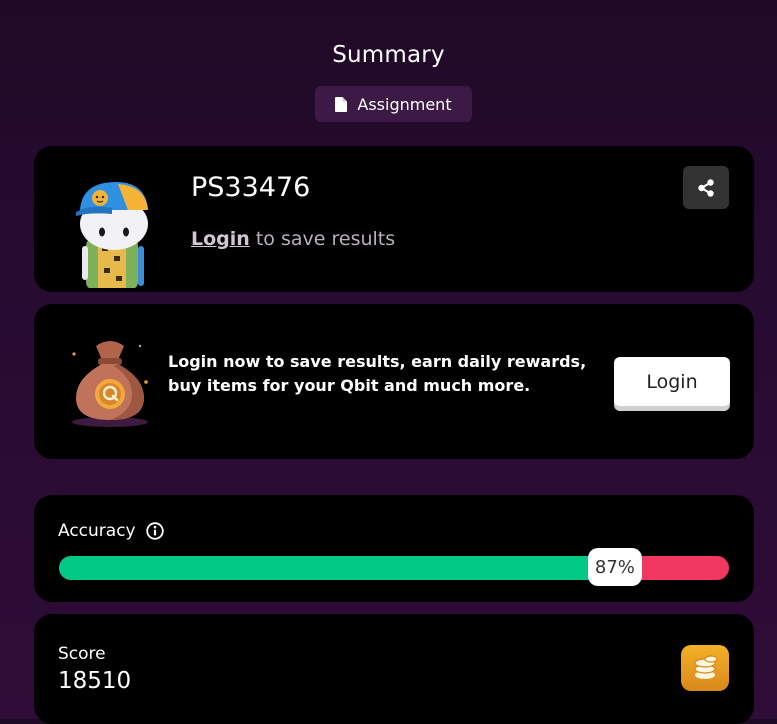 This screenshot has width=777, height=724. I want to click on accuracy-card: Accuracy 87%, so click(394, 548).